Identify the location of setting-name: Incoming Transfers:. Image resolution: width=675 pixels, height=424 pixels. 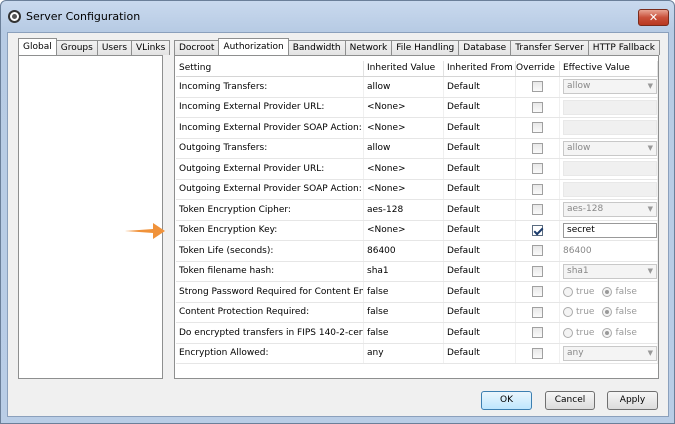
(270, 87).